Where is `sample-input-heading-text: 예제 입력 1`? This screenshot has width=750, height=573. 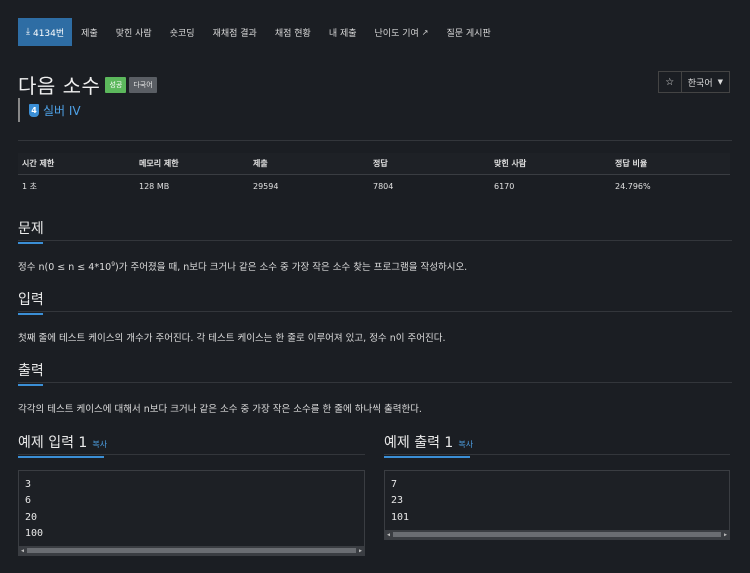 sample-input-heading-text: 예제 입력 1 is located at coordinates (53, 443).